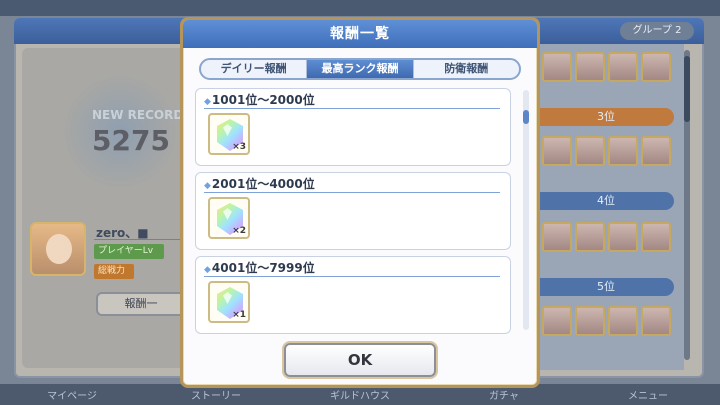  What do you see at coordinates (606, 201) in the screenshot?
I see `rank-band: 4位` at bounding box center [606, 201].